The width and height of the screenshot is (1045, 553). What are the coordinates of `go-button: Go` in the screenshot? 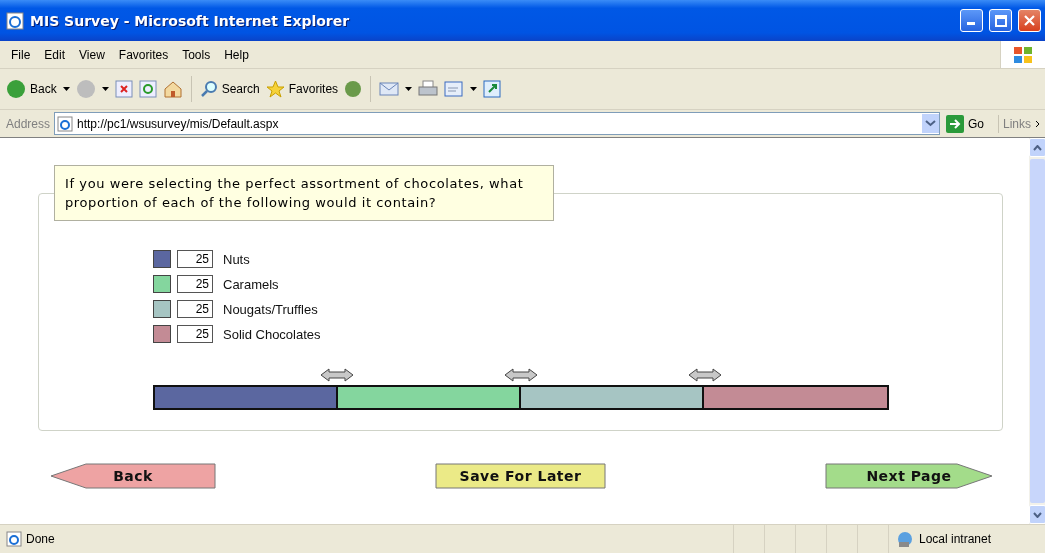 It's located at (971, 123).